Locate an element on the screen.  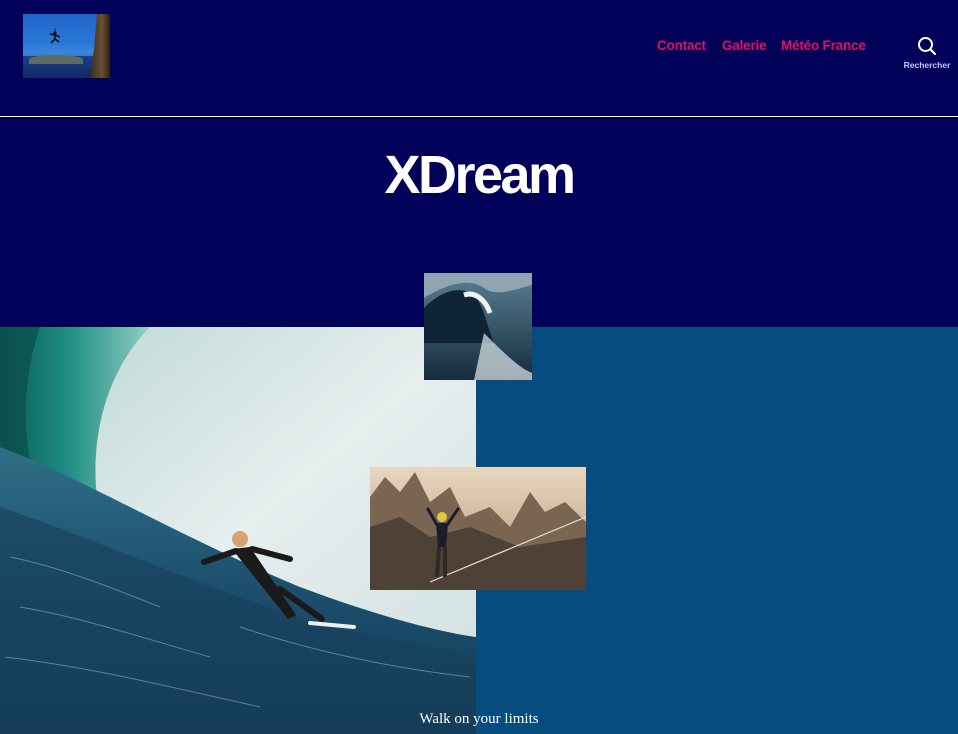
nav-link-contact: Contact is located at coordinates (681, 45).